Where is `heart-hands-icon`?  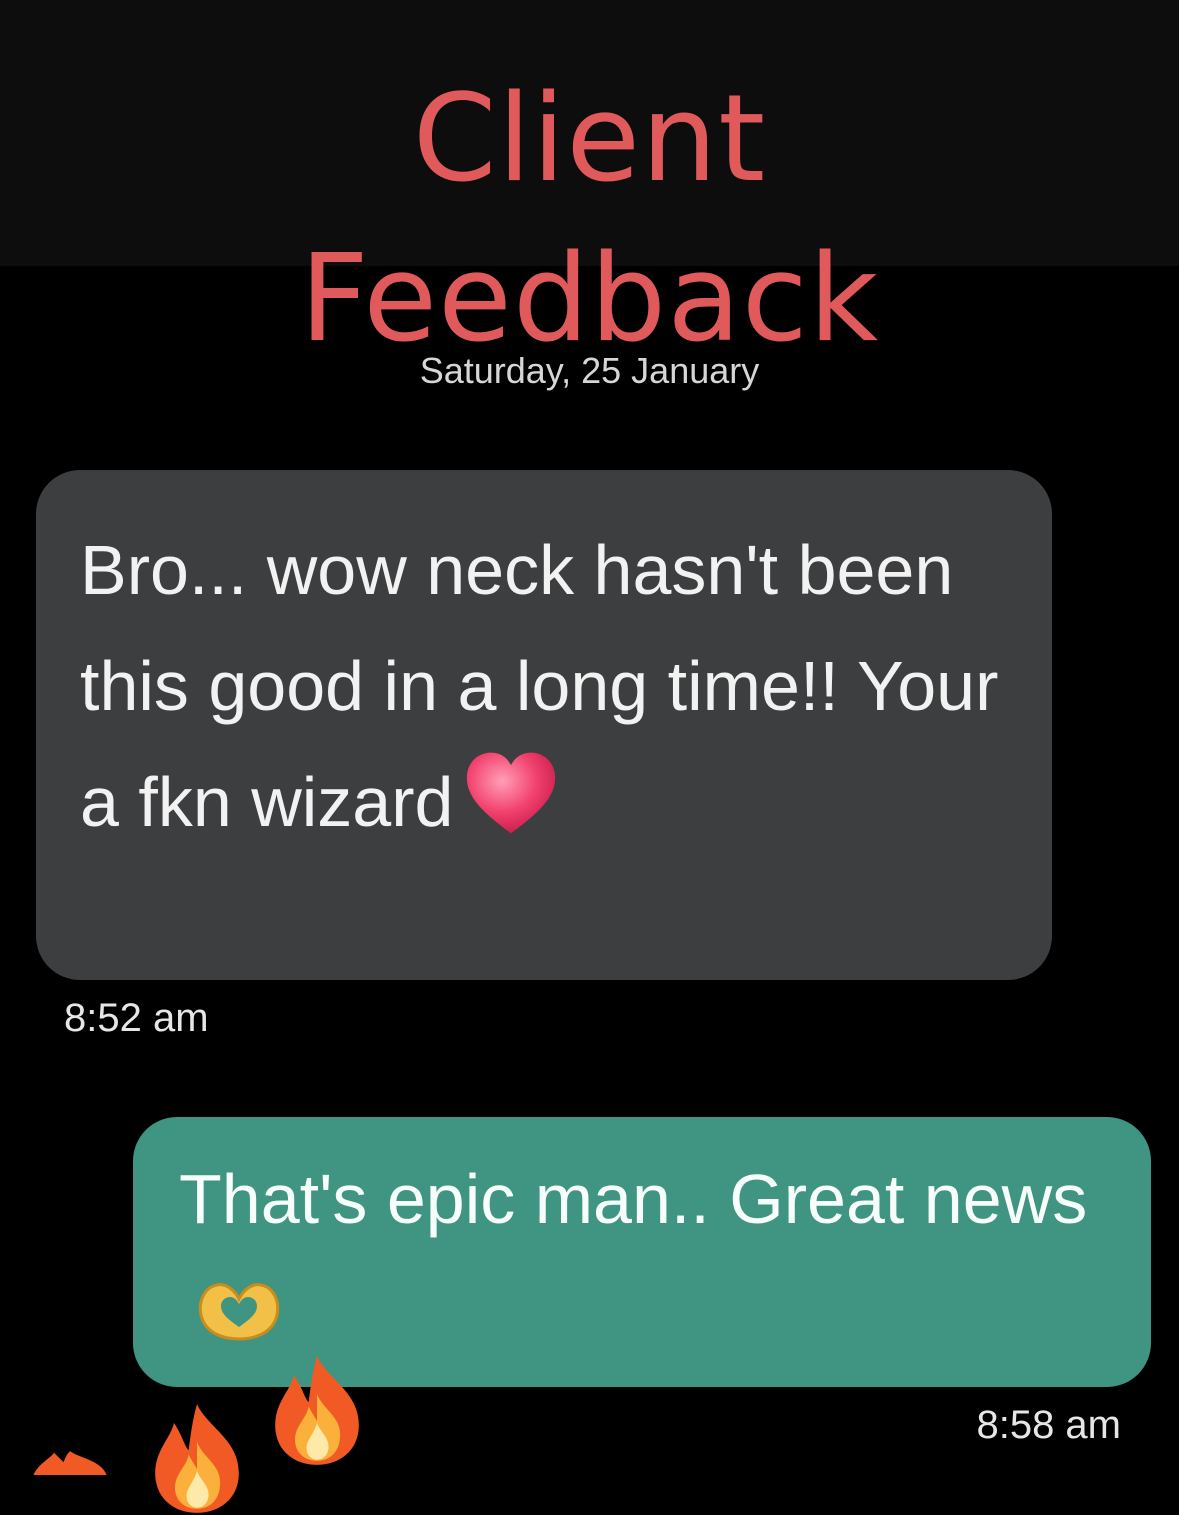 heart-hands-icon is located at coordinates (239, 1312).